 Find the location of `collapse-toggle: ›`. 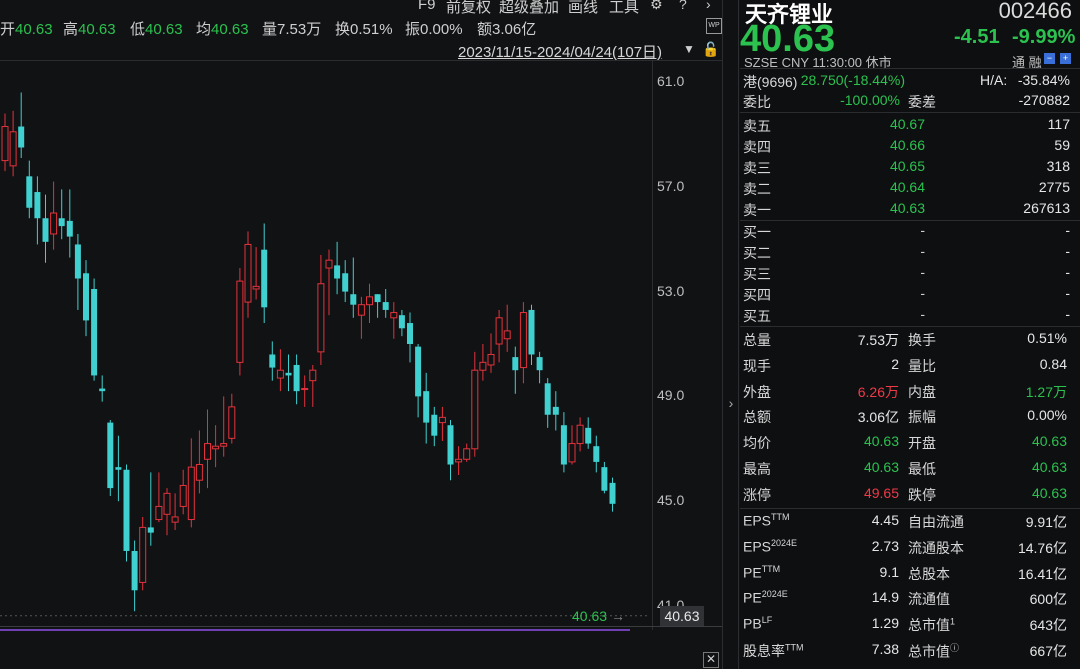

collapse-toggle: › is located at coordinates (731, 410).